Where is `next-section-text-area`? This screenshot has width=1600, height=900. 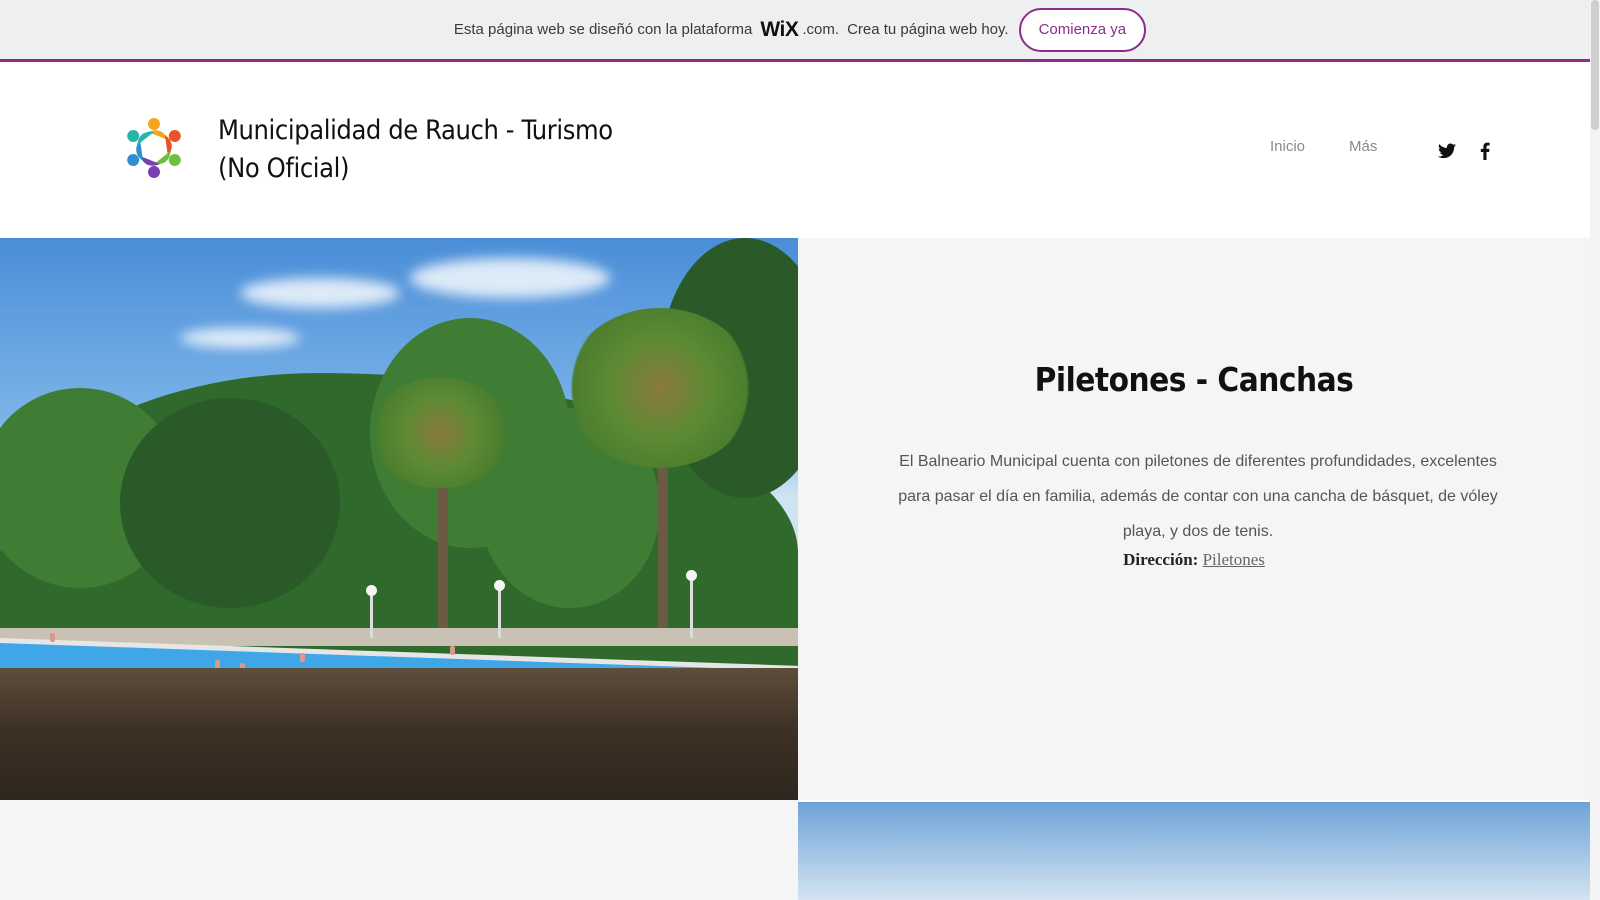
next-section-text-area is located at coordinates (399, 850).